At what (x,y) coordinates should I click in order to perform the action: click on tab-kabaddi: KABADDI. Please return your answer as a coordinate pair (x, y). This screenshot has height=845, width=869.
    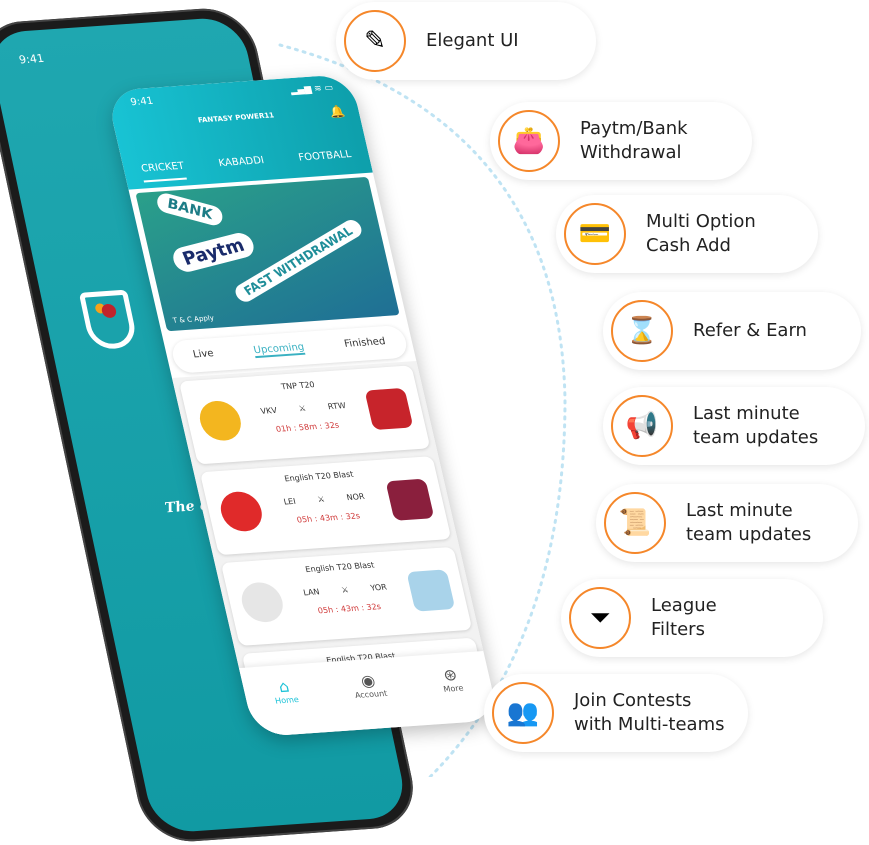
    Looking at the image, I should click on (242, 166).